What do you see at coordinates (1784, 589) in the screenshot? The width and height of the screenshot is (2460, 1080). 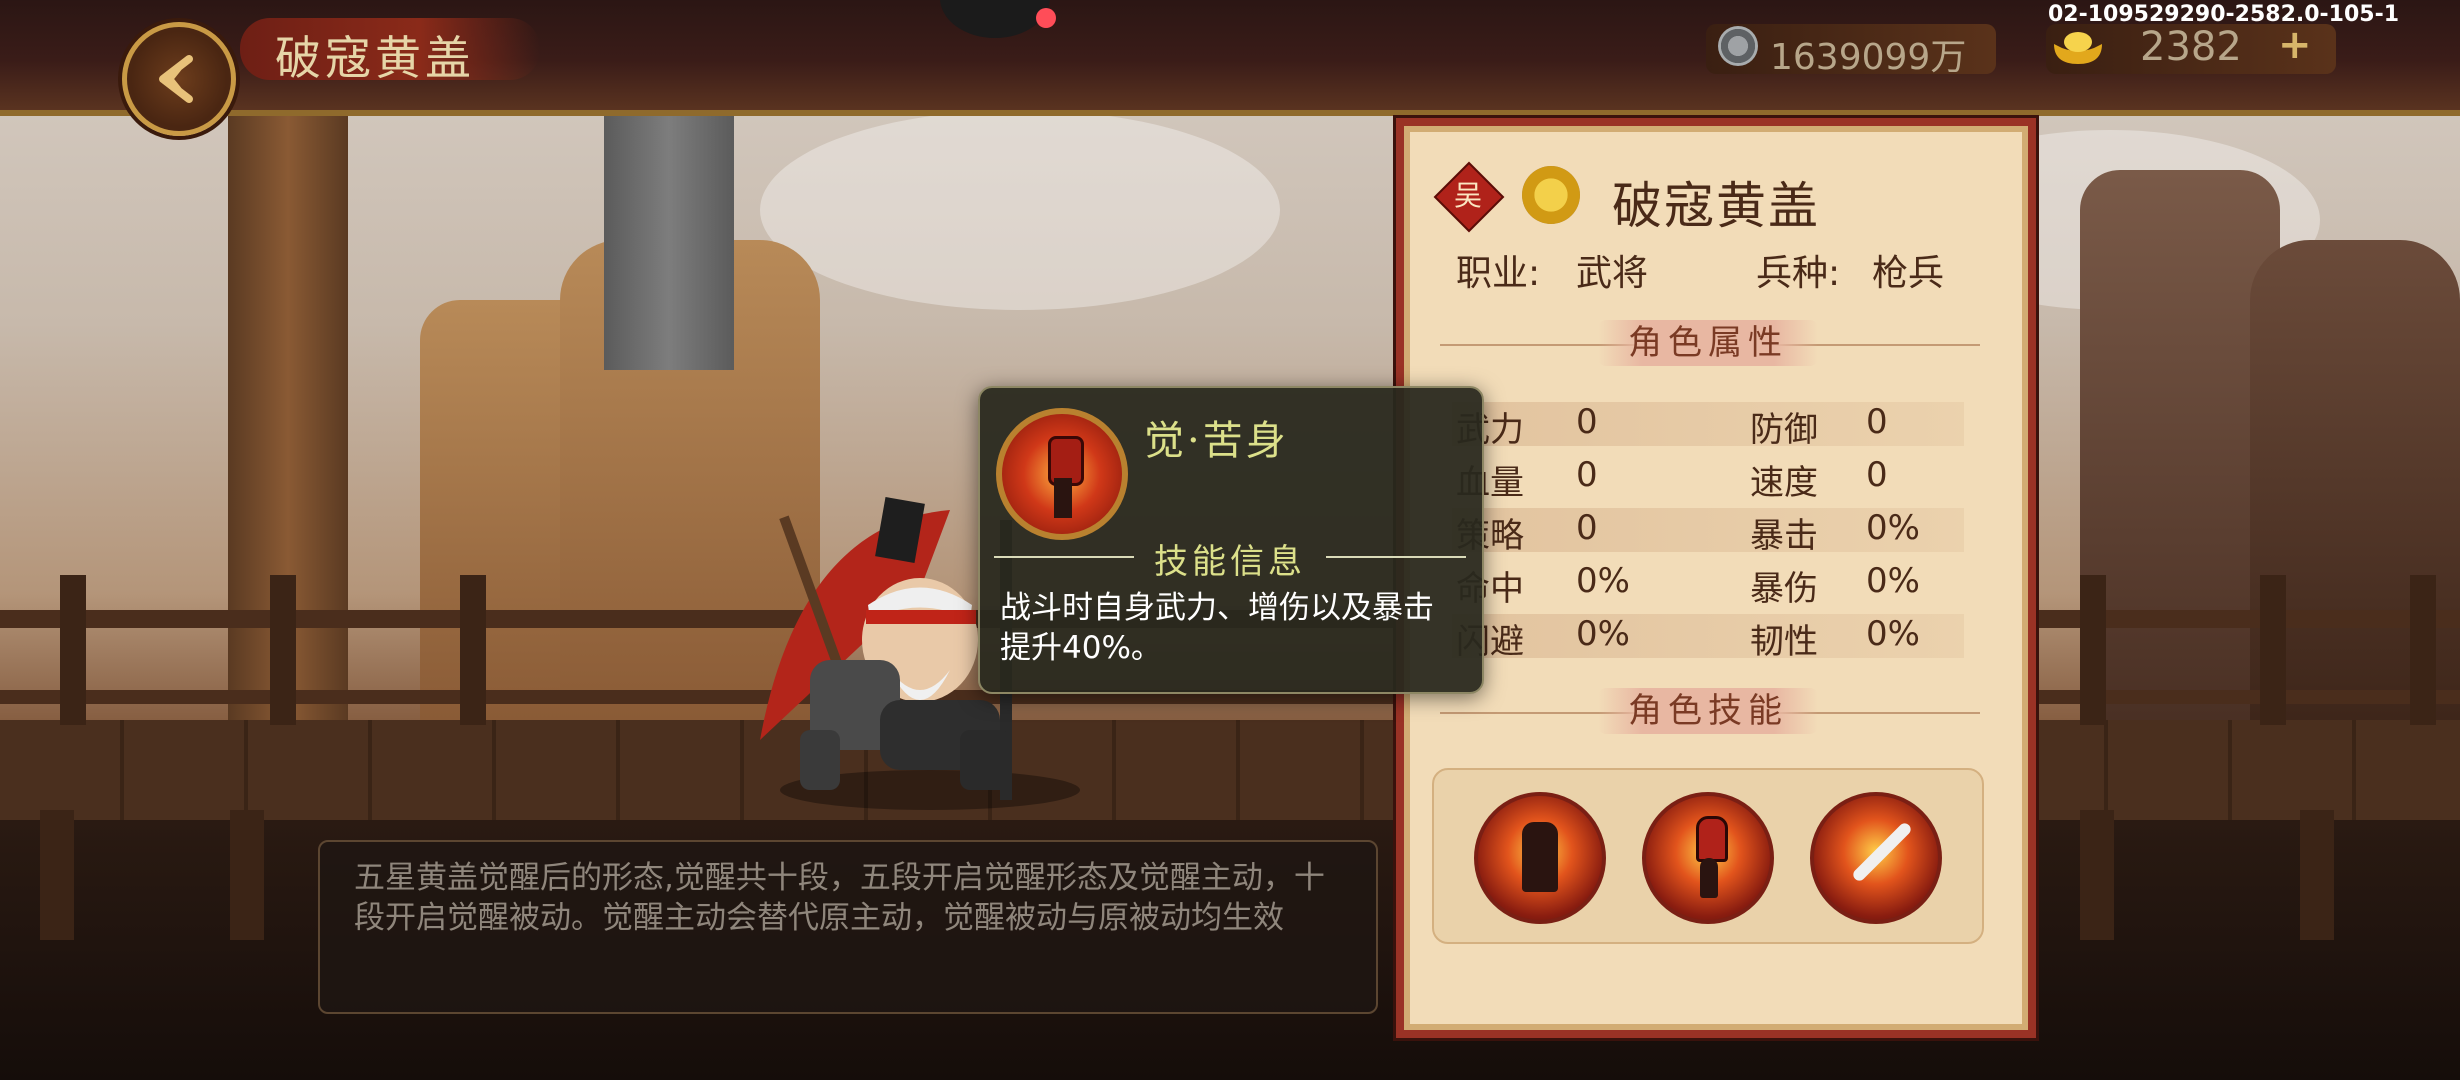 I see `attr-label-crit-dmg: 暴伤` at bounding box center [1784, 589].